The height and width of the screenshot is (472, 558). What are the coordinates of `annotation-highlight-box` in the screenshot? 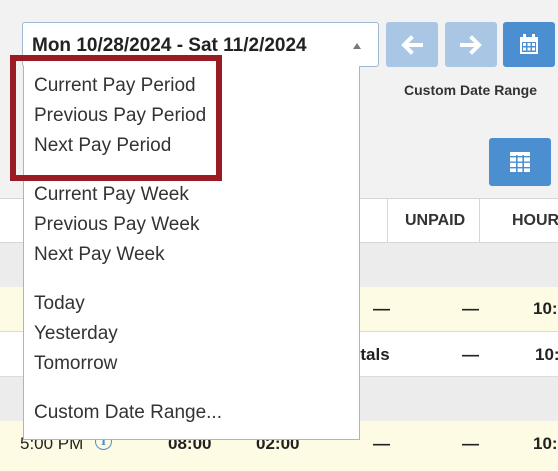 It's located at (116, 118).